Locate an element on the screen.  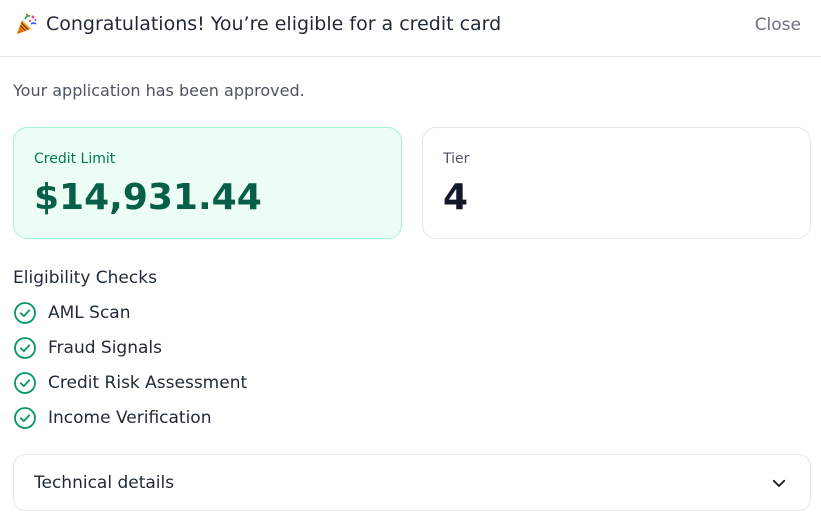
tier-label: Tier is located at coordinates (456, 159).